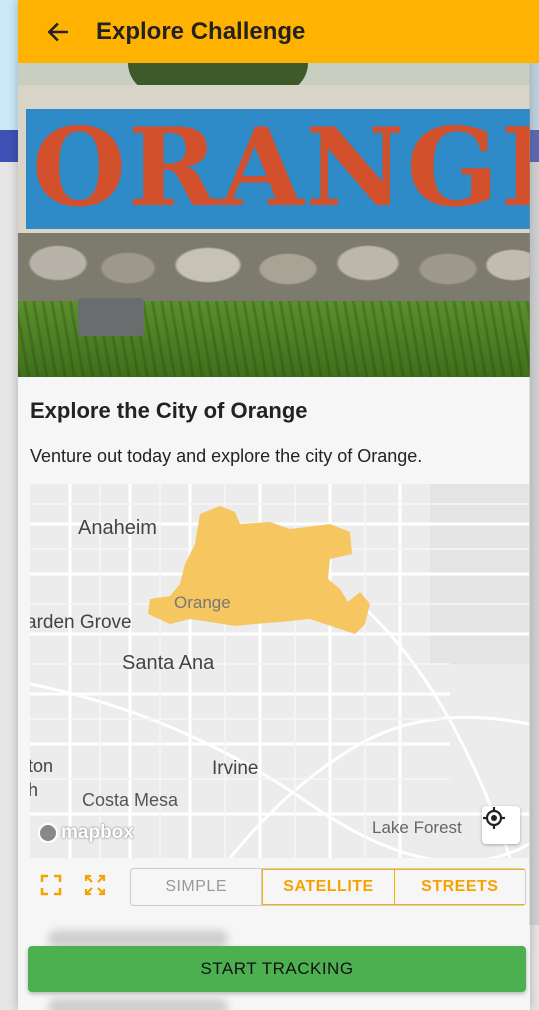 The height and width of the screenshot is (1010, 539). What do you see at coordinates (95, 885) in the screenshot?
I see `fit-bounds-arrows-icon` at bounding box center [95, 885].